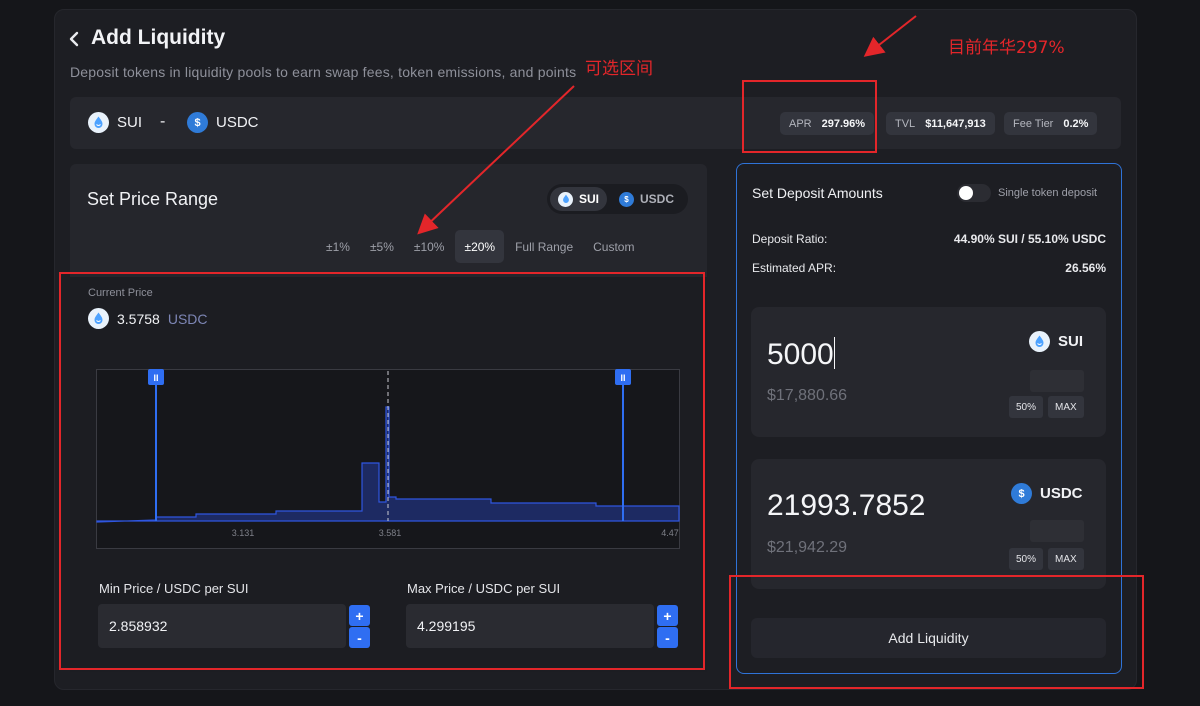  Describe the element at coordinates (890, 36) in the screenshot. I see `apr-annotation-arrow` at that location.